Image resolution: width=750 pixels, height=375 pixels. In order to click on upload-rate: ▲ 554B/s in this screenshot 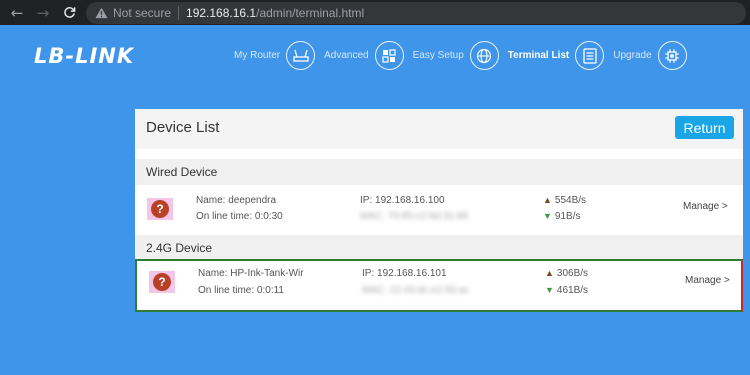, I will do `click(564, 200)`.